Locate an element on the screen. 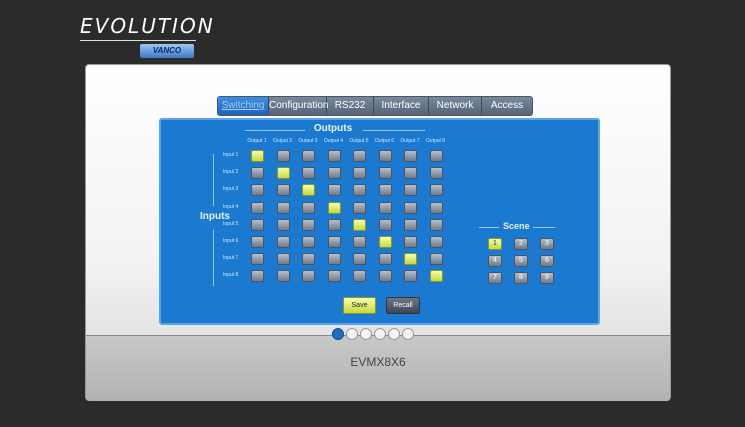 Image resolution: width=745 pixels, height=427 pixels. tab-rs232: RS232 is located at coordinates (350, 106).